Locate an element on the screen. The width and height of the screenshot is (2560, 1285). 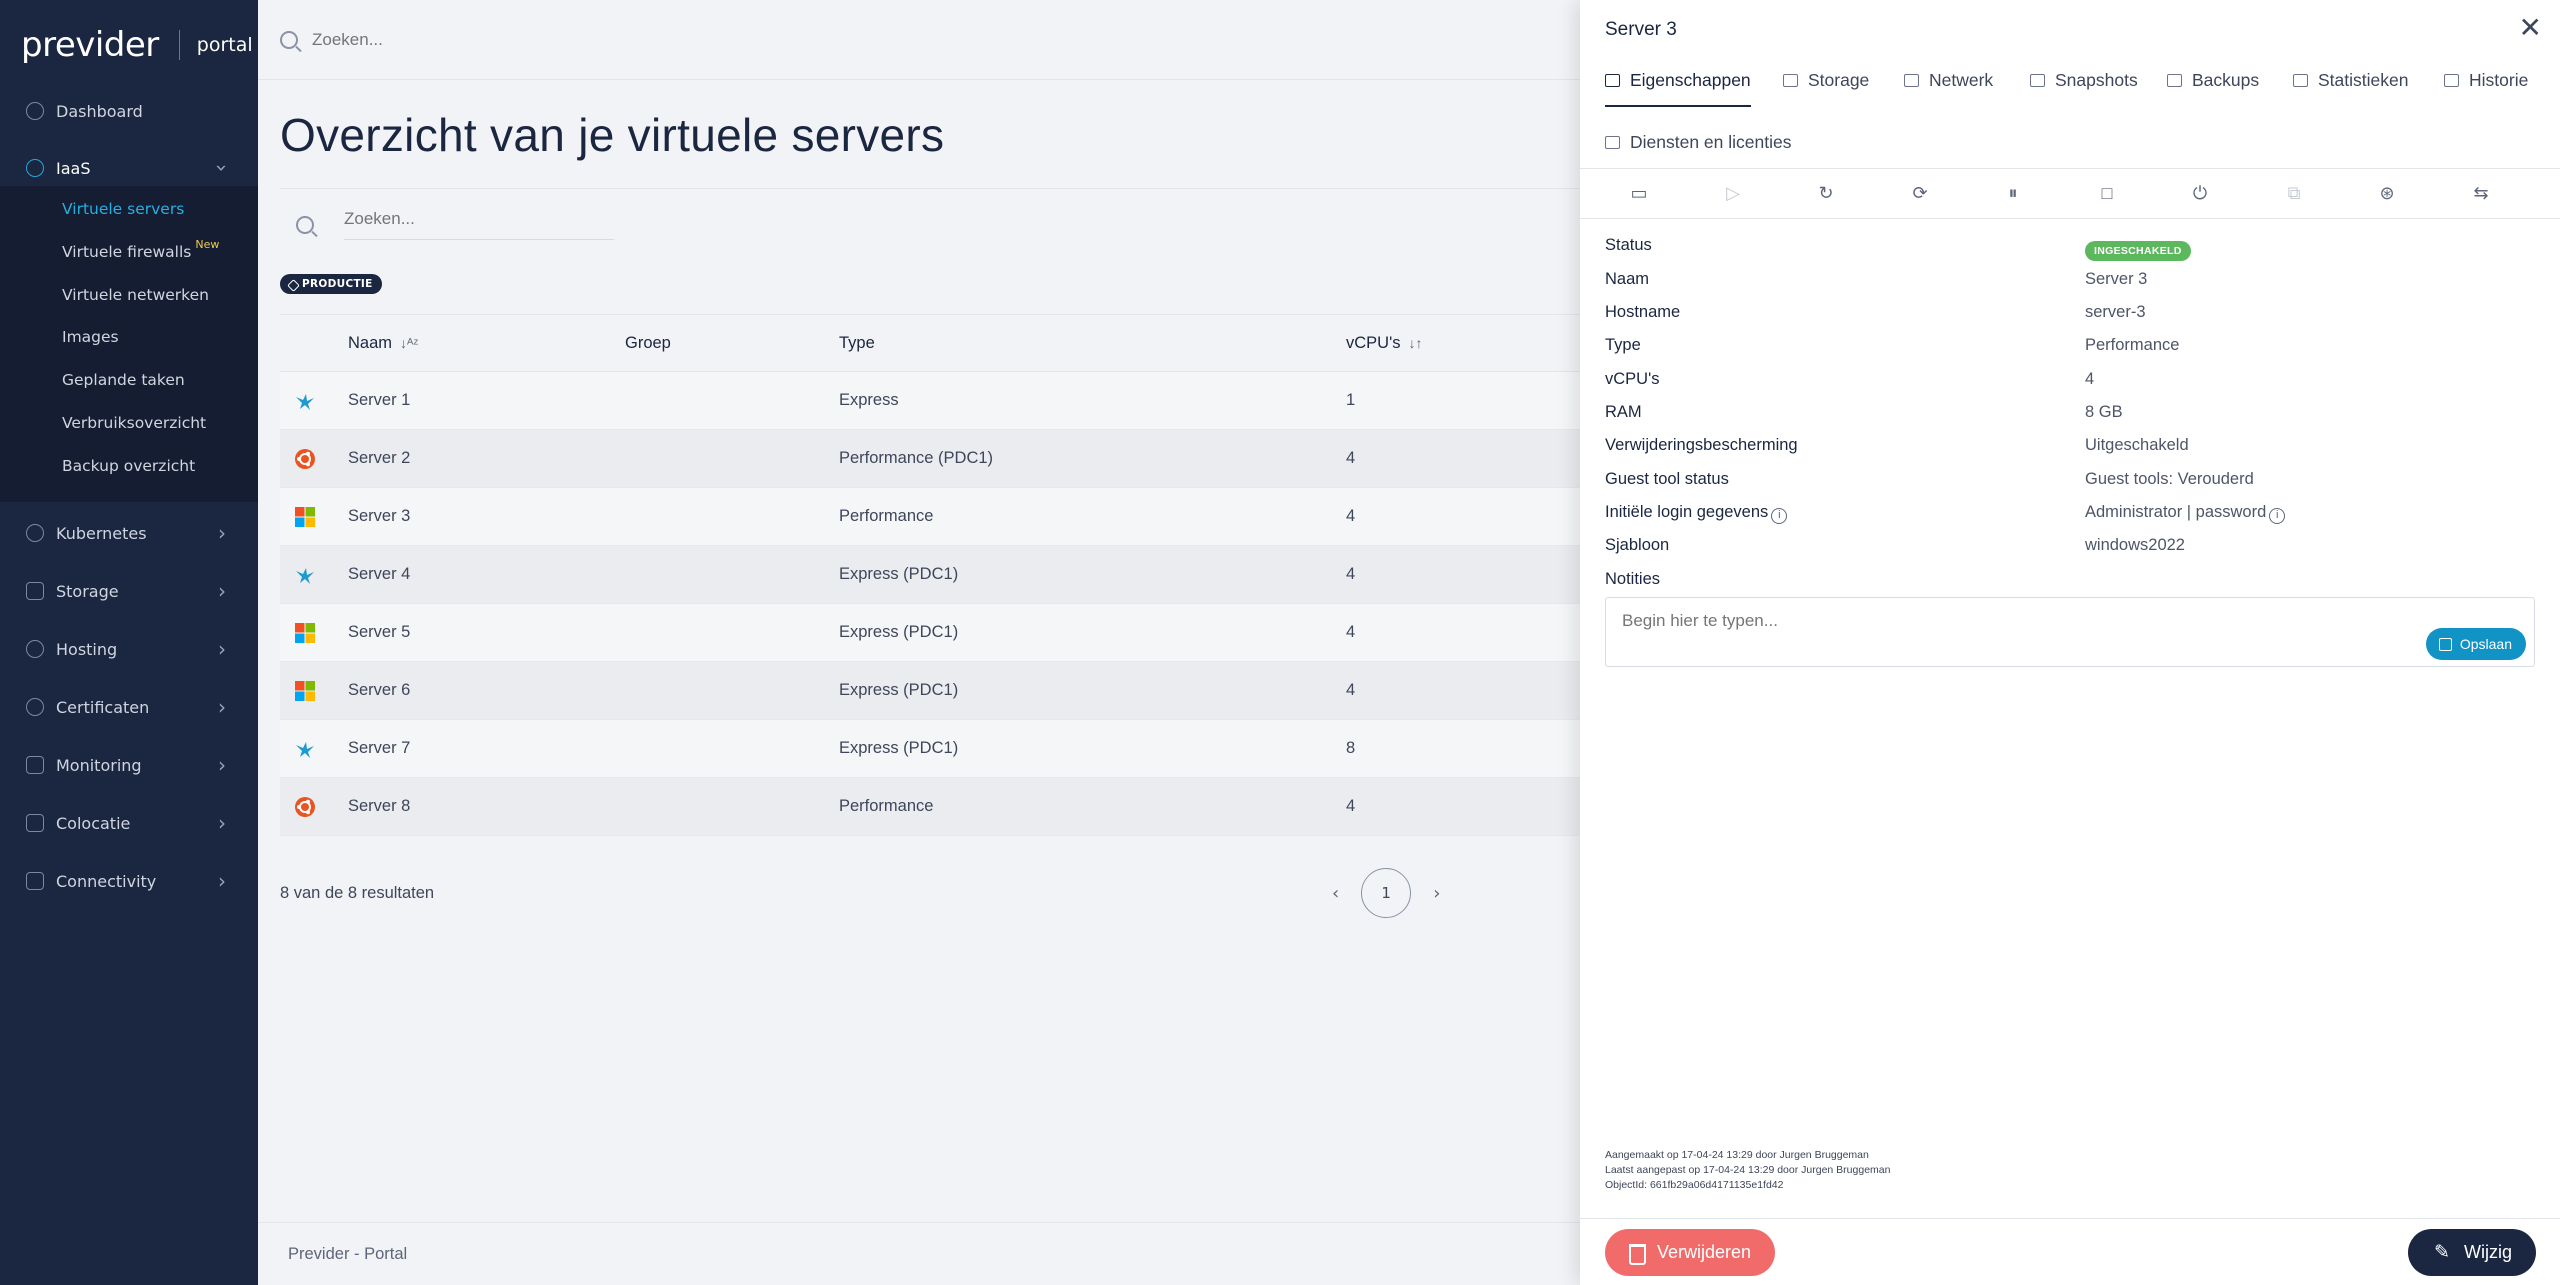
results-count: 8 van de 8 resultaten is located at coordinates (357, 893).